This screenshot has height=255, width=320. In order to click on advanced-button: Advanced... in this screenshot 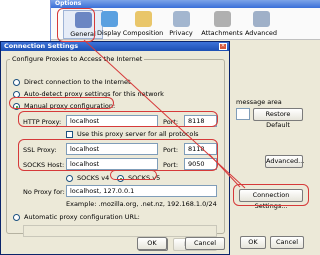, I will do `click(284, 161)`.